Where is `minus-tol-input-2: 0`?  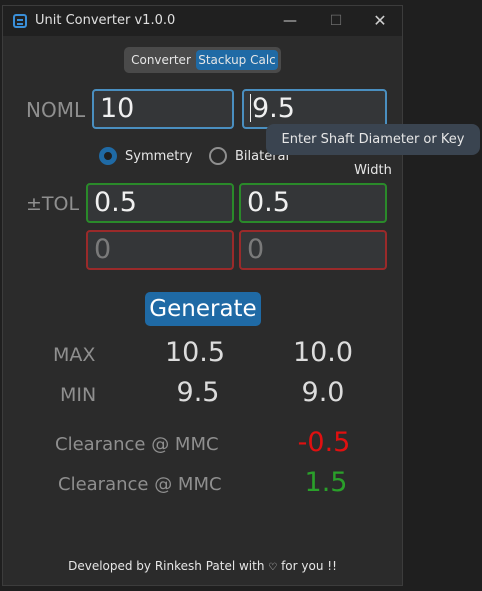 minus-tol-input-2: 0 is located at coordinates (313, 250).